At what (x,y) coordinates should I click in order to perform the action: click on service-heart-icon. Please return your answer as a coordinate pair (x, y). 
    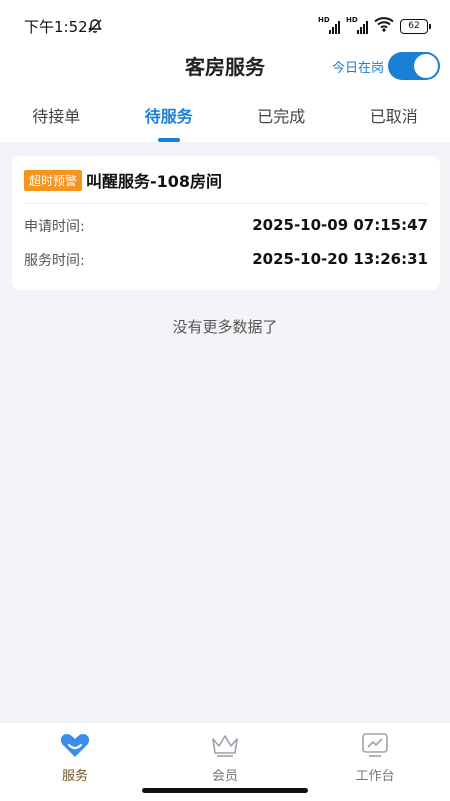
    Looking at the image, I should click on (75, 745).